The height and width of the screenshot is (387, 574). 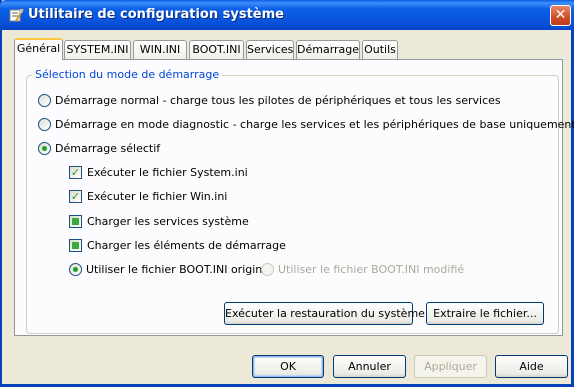 I want to click on close-button: ✕, so click(x=560, y=15).